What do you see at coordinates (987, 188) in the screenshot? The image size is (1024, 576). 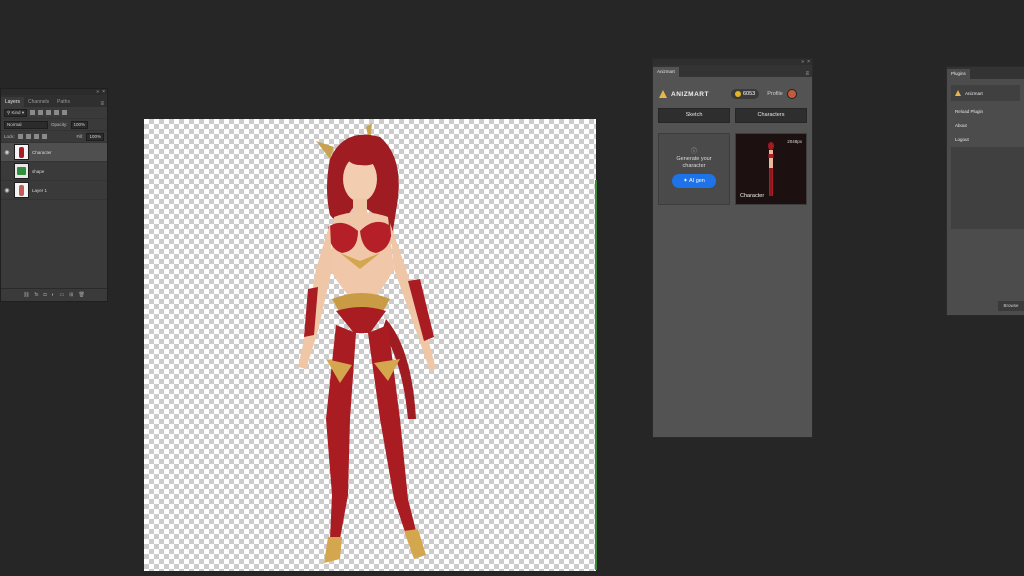 I see `plugin-list-area` at bounding box center [987, 188].